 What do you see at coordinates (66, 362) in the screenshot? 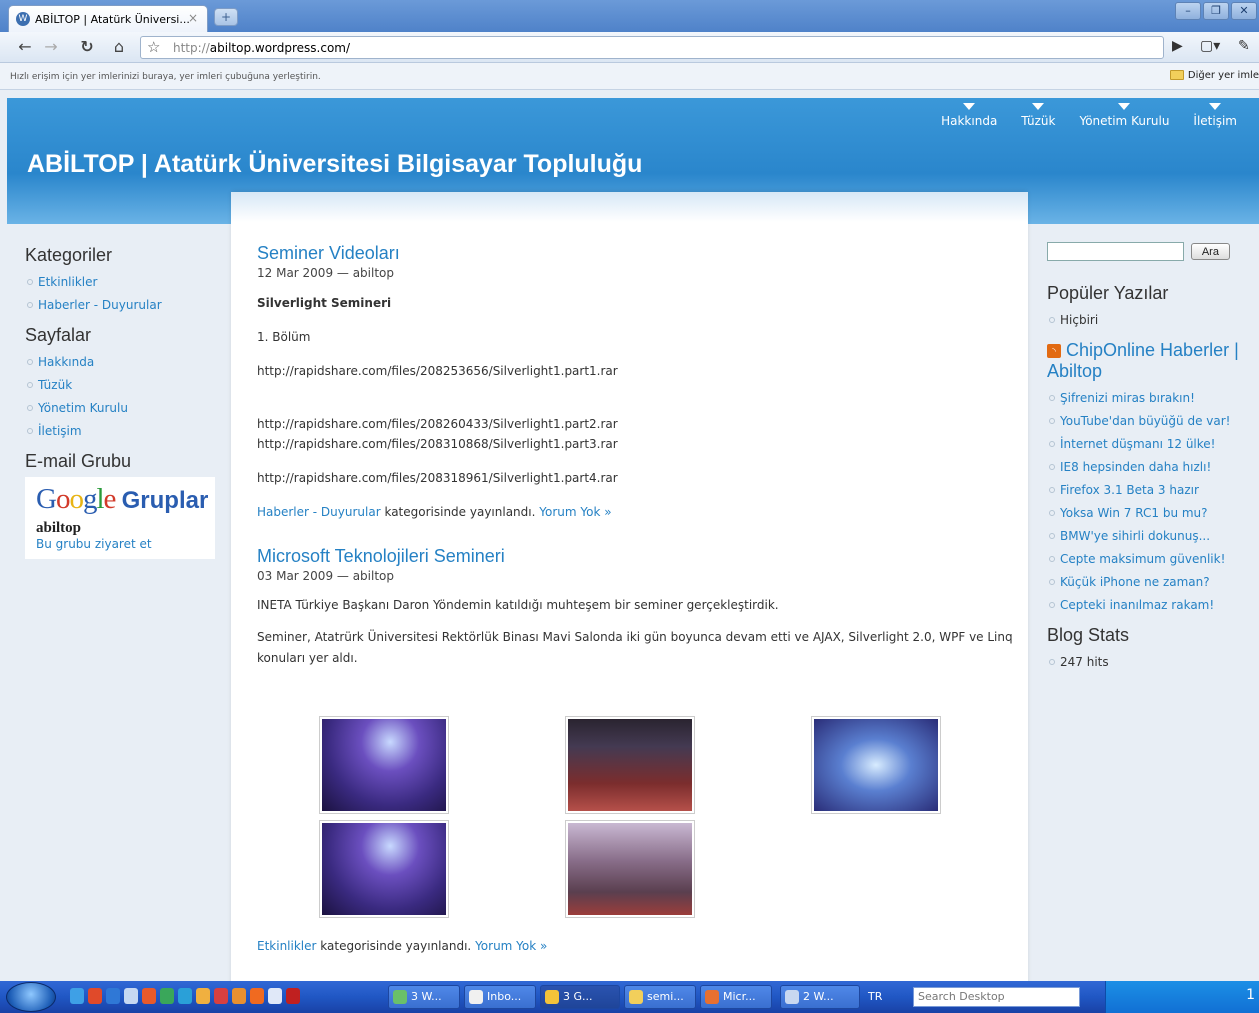
I see `page-hakkinda: Hakkında` at bounding box center [66, 362].